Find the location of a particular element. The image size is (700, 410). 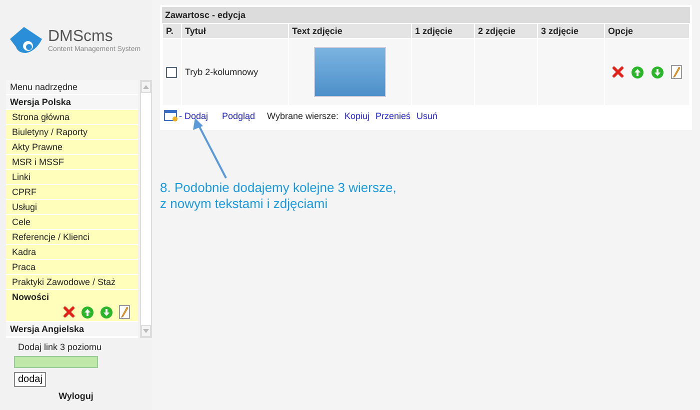

row-checkbox is located at coordinates (171, 72).